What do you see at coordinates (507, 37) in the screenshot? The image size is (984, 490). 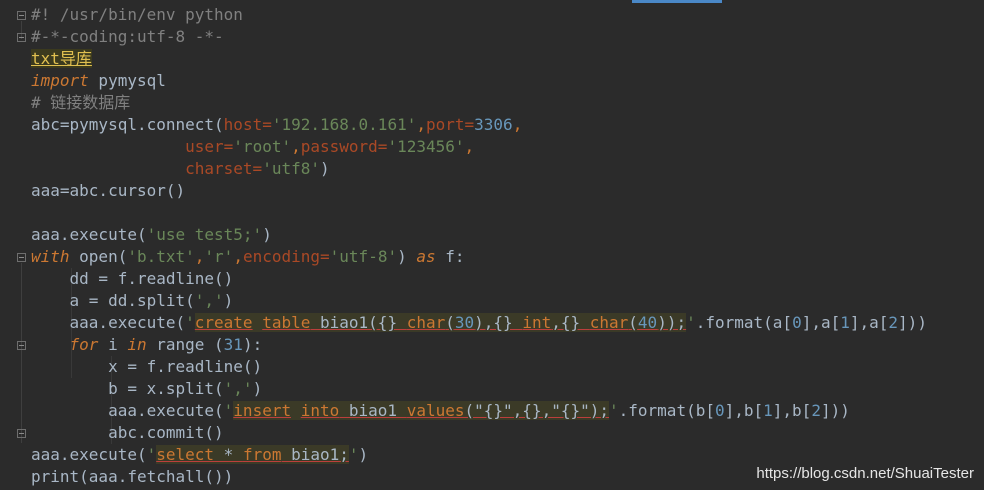 I see `code-line: #-*-coding:utf-8 -*-` at bounding box center [507, 37].